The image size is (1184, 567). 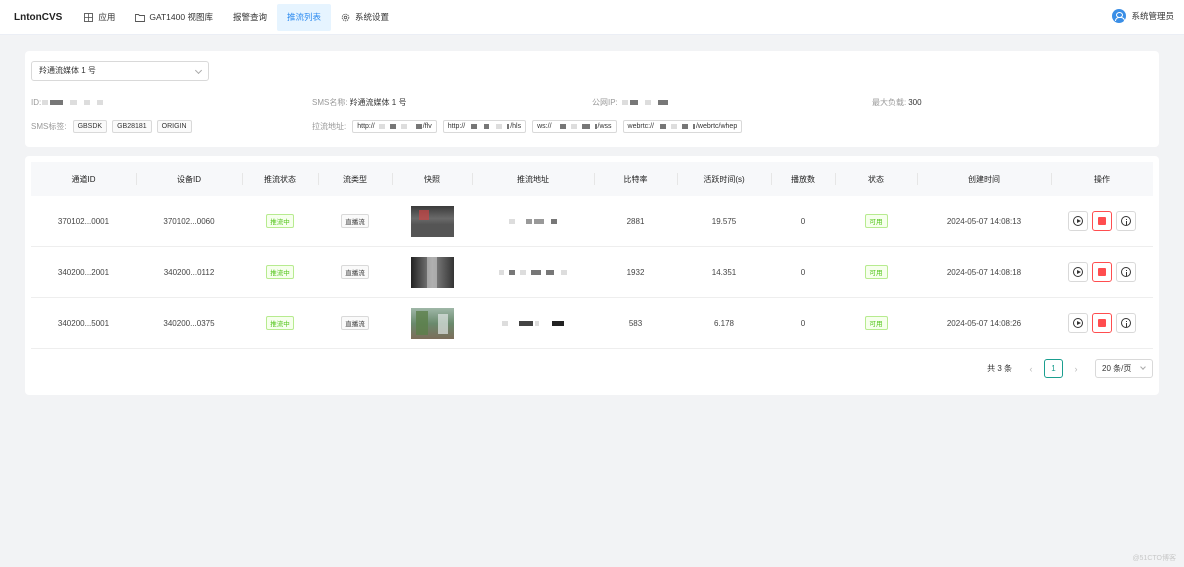 I want to click on sms-tag: GBSDK, so click(x=90, y=126).